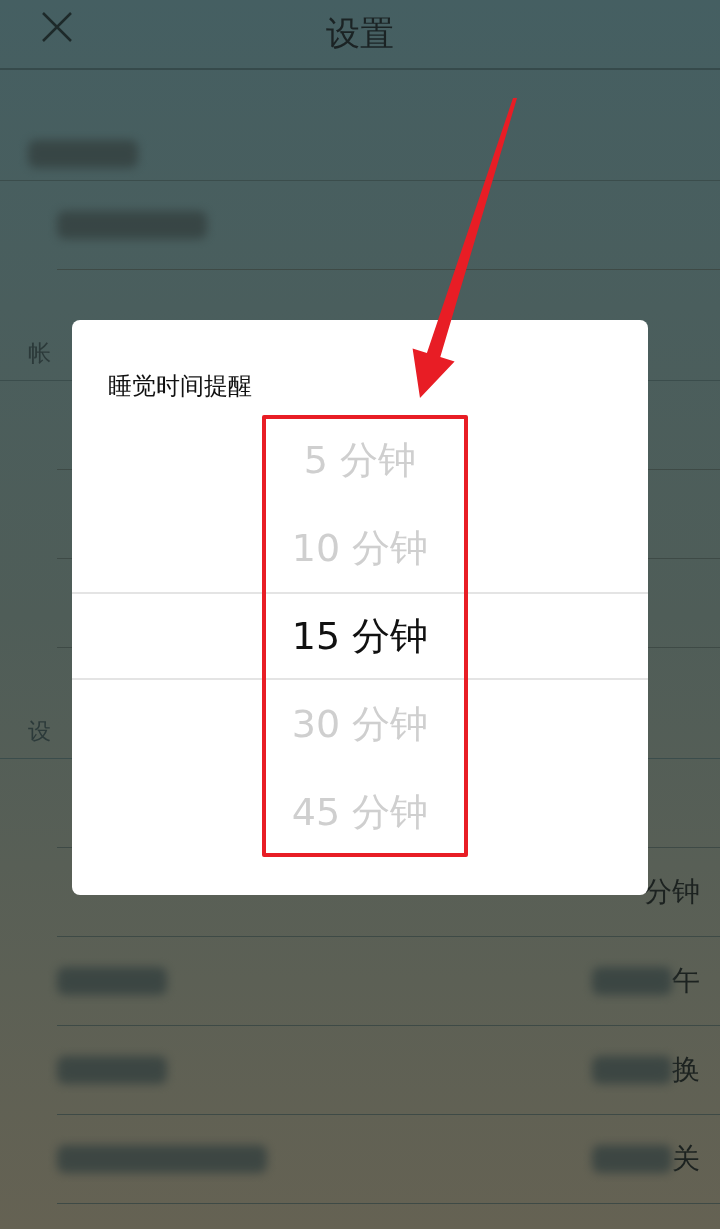 The height and width of the screenshot is (1229, 720). I want to click on setting-value: 关, so click(686, 1159).